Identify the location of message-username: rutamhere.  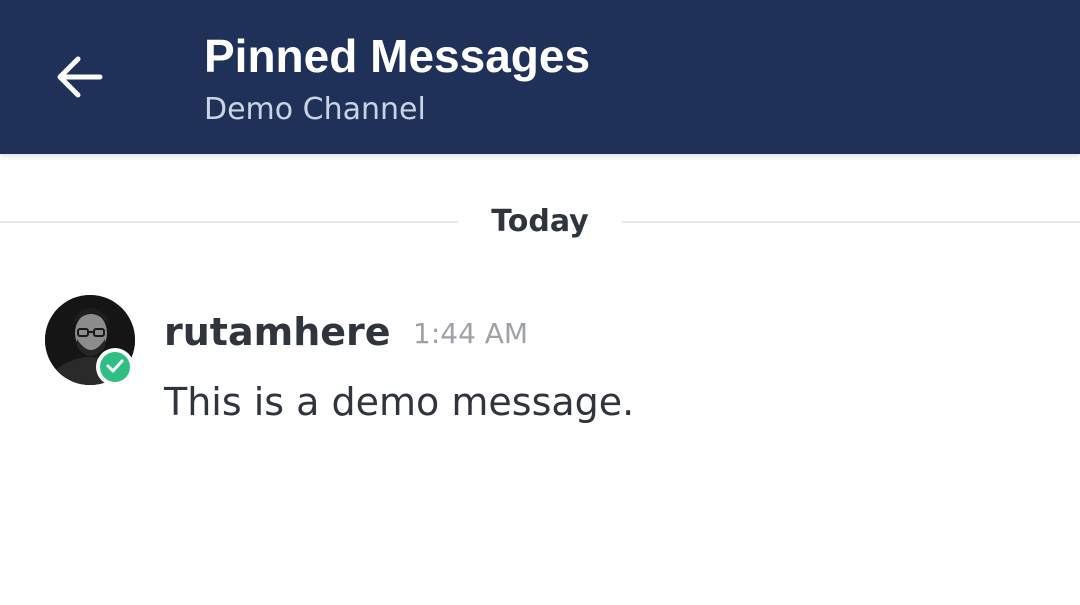
(277, 332).